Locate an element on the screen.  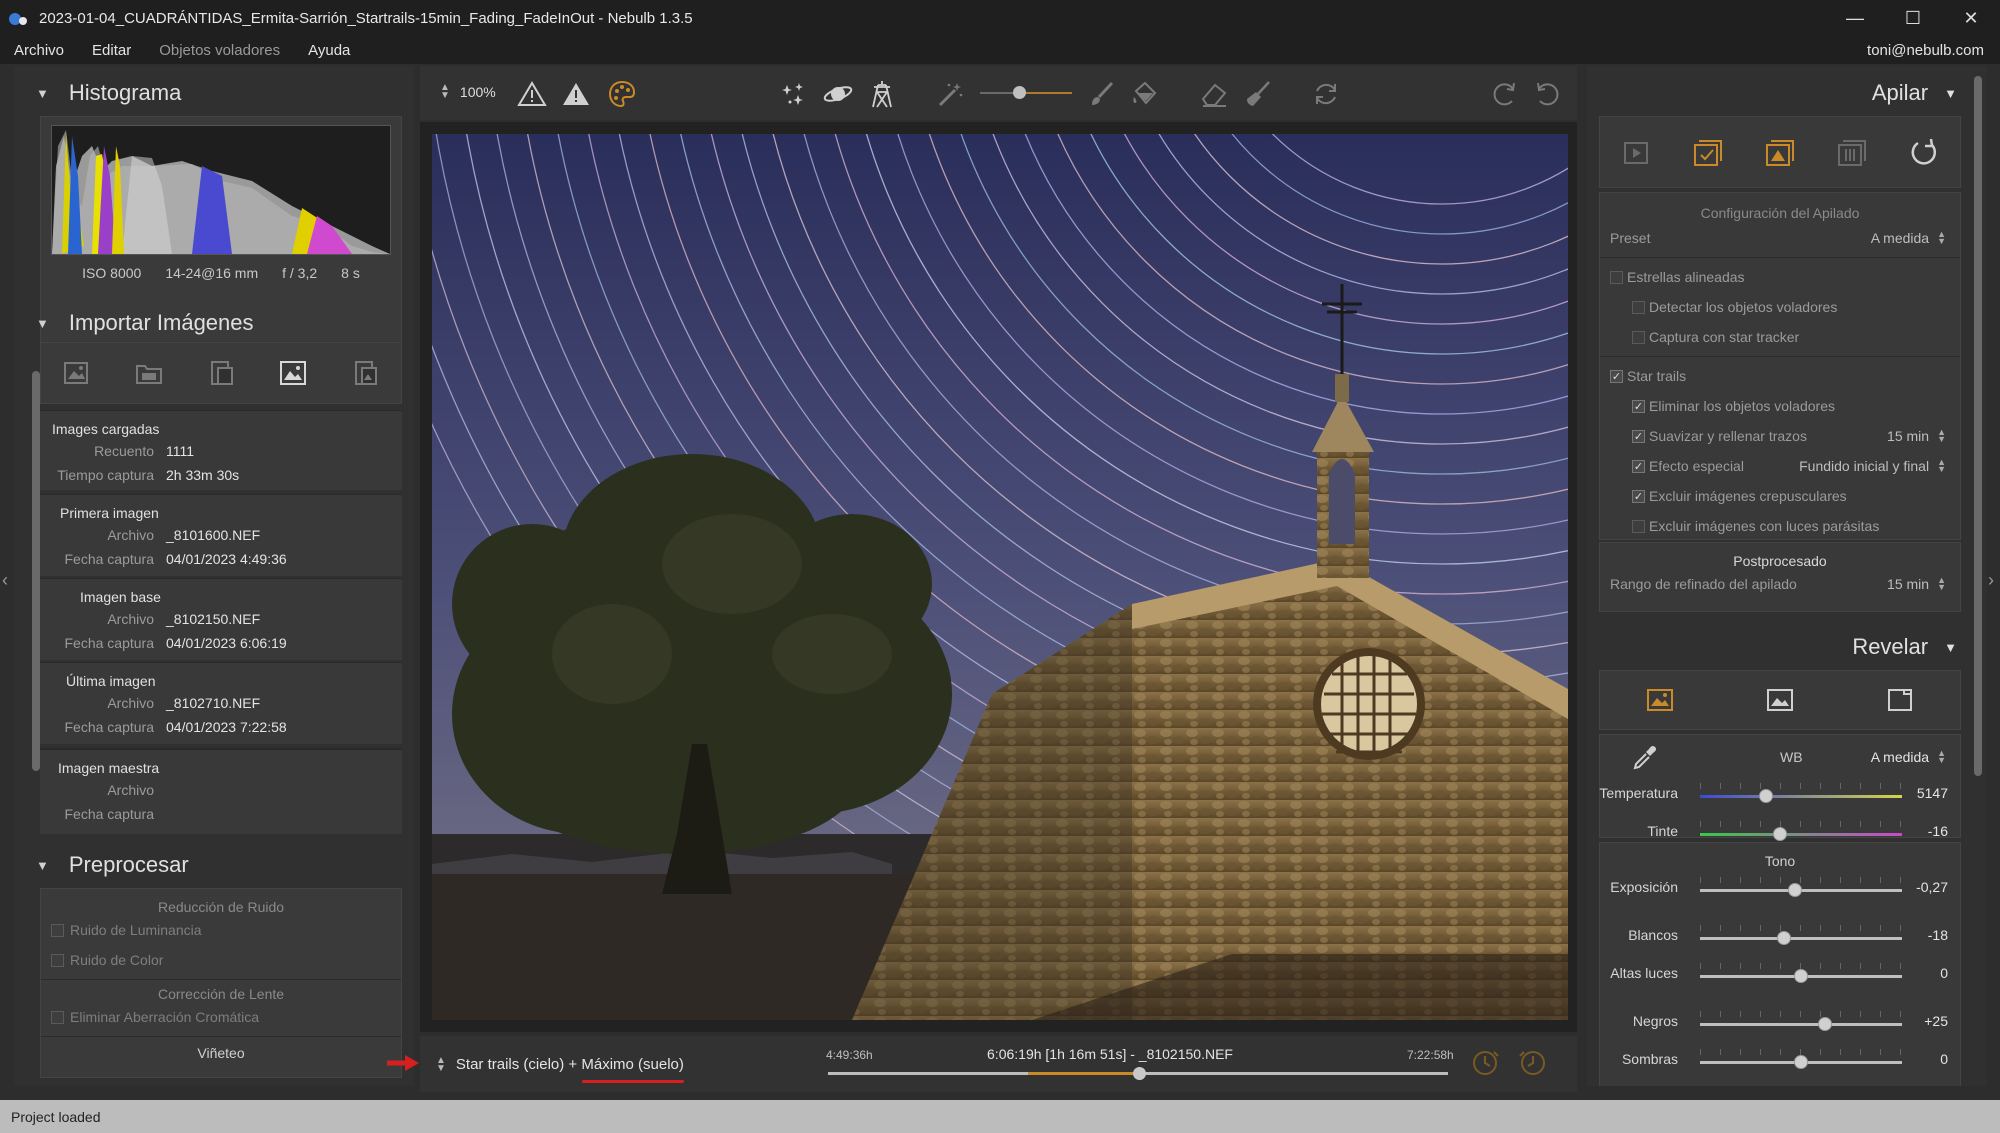
clock-history-icon is located at coordinates (1532, 1062).